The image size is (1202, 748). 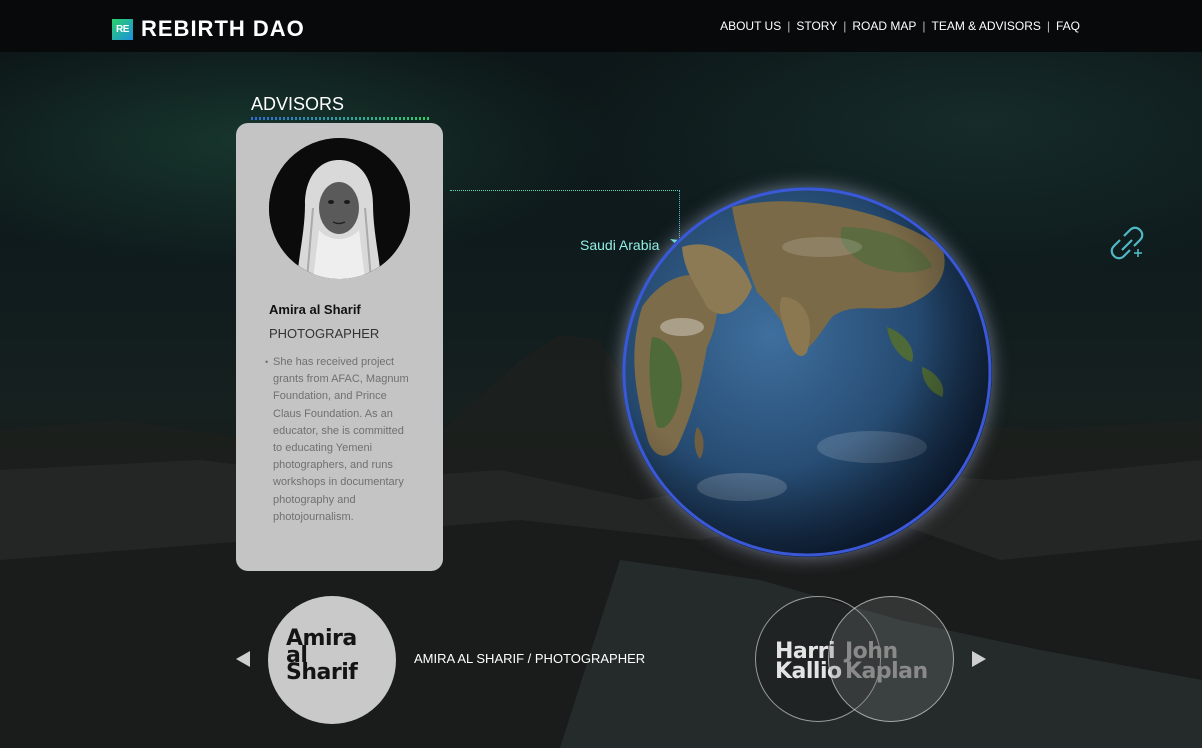 What do you see at coordinates (979, 659) in the screenshot?
I see `carousel-next-arrow-icon` at bounding box center [979, 659].